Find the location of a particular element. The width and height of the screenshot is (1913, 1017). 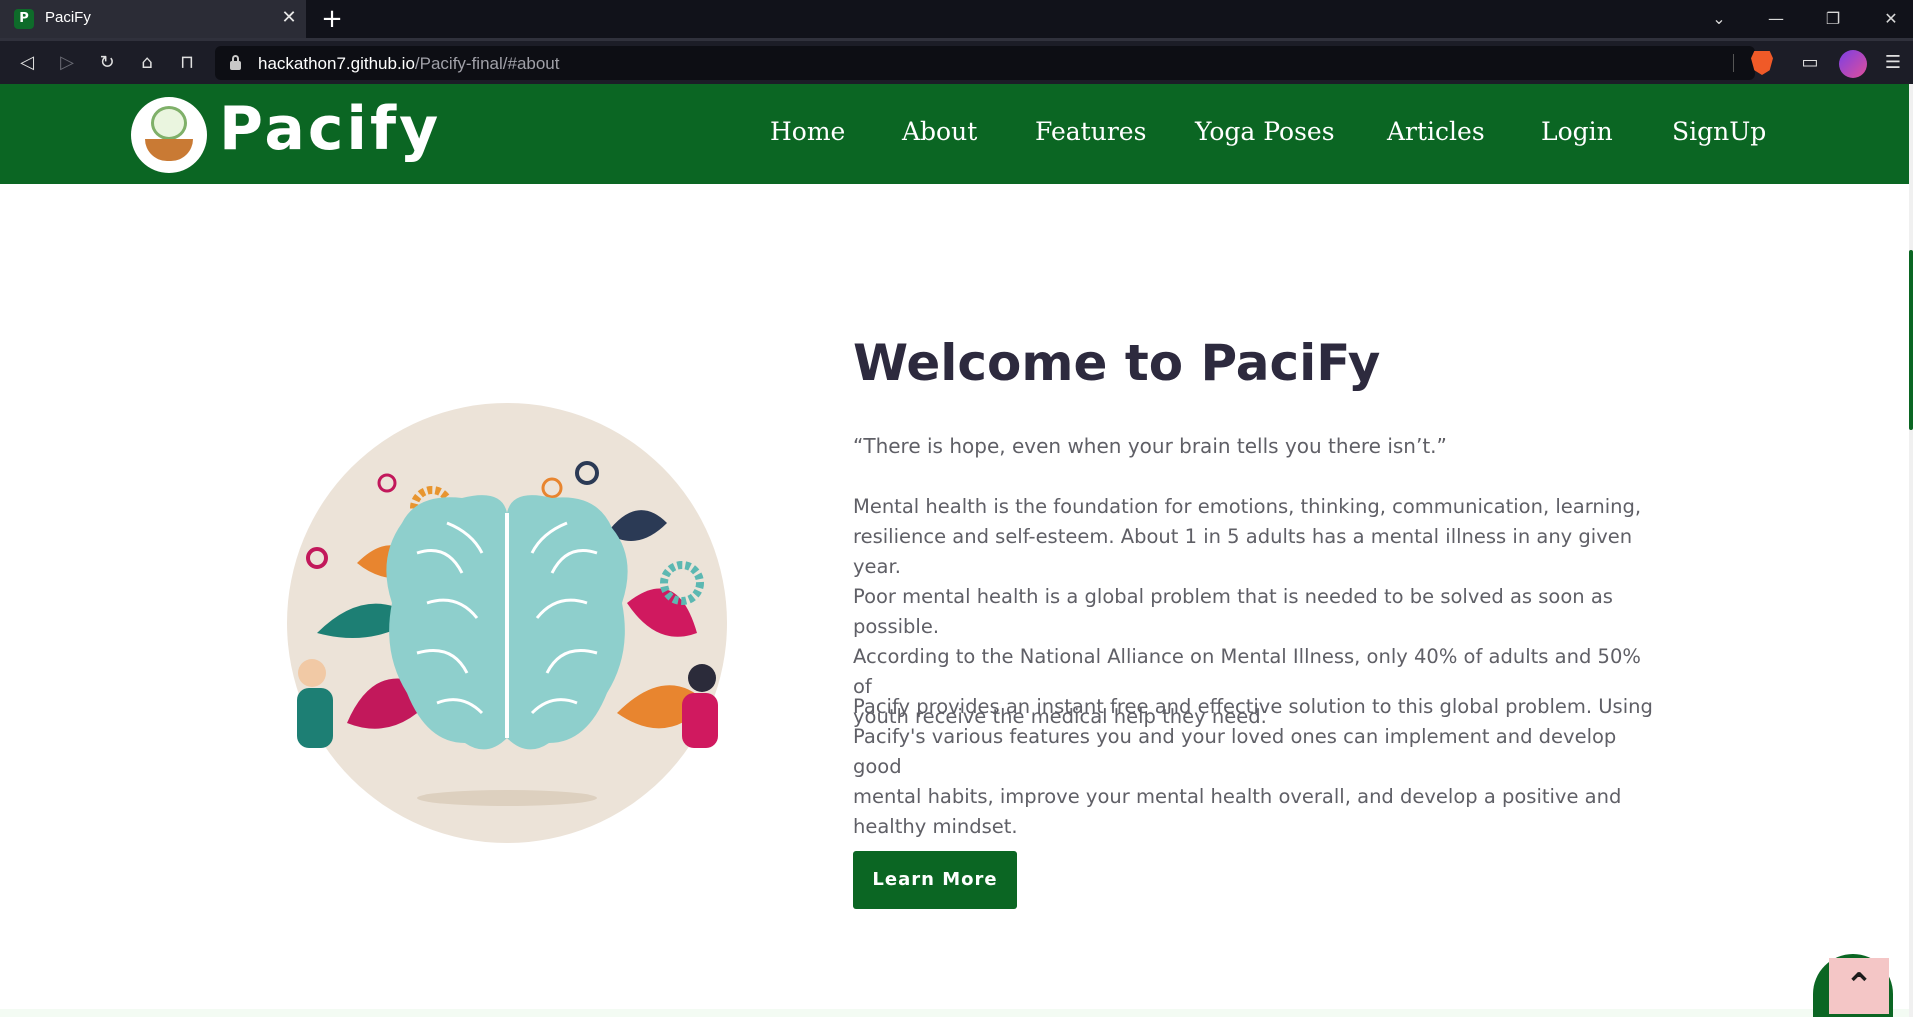

logo-tree-icon is located at coordinates (169, 123).